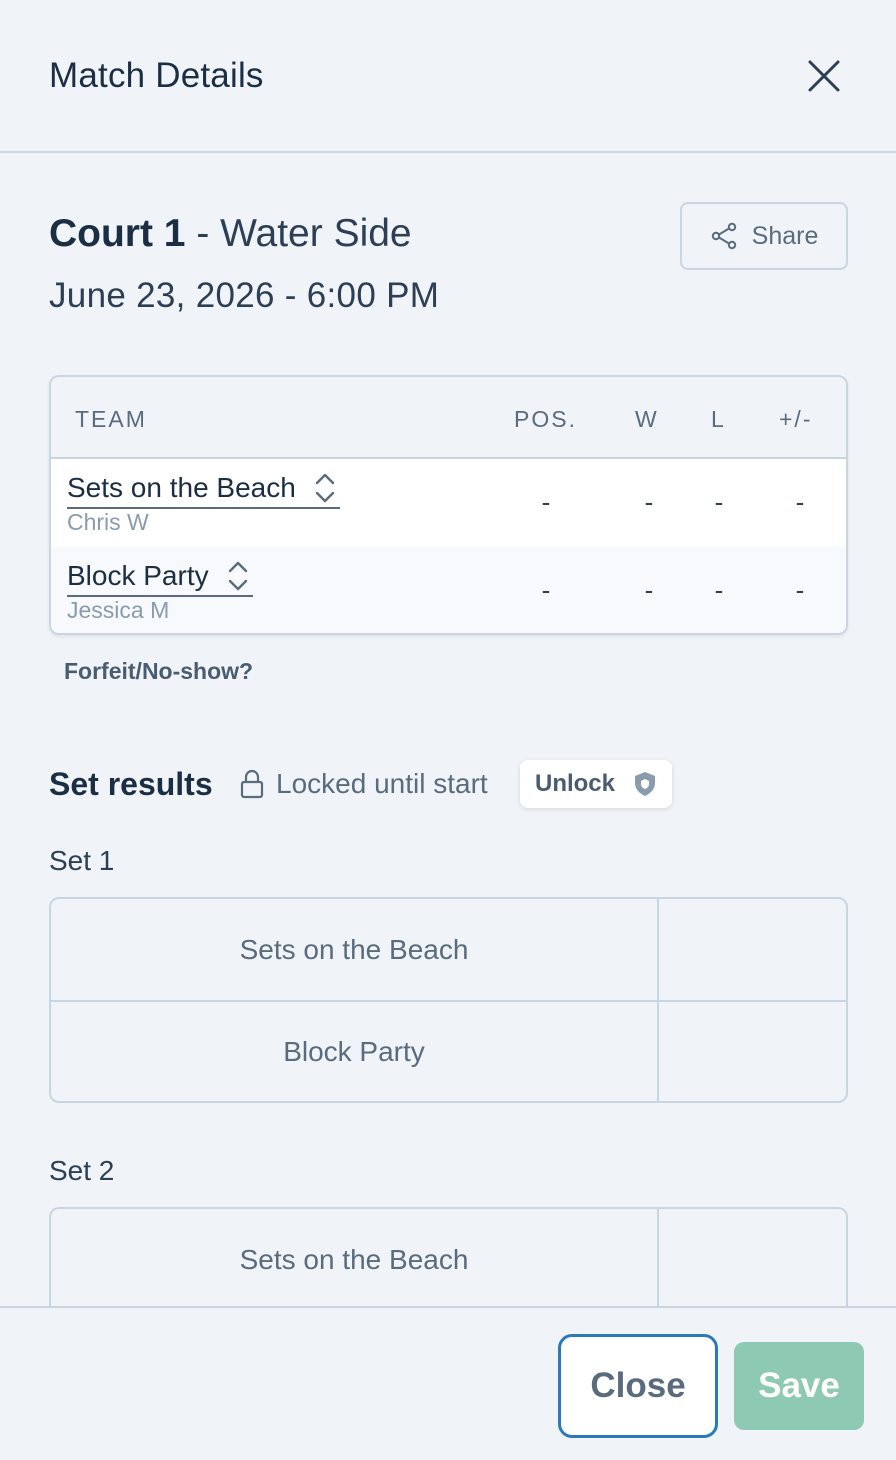  Describe the element at coordinates (718, 419) in the screenshot. I see `header-l: L` at that location.